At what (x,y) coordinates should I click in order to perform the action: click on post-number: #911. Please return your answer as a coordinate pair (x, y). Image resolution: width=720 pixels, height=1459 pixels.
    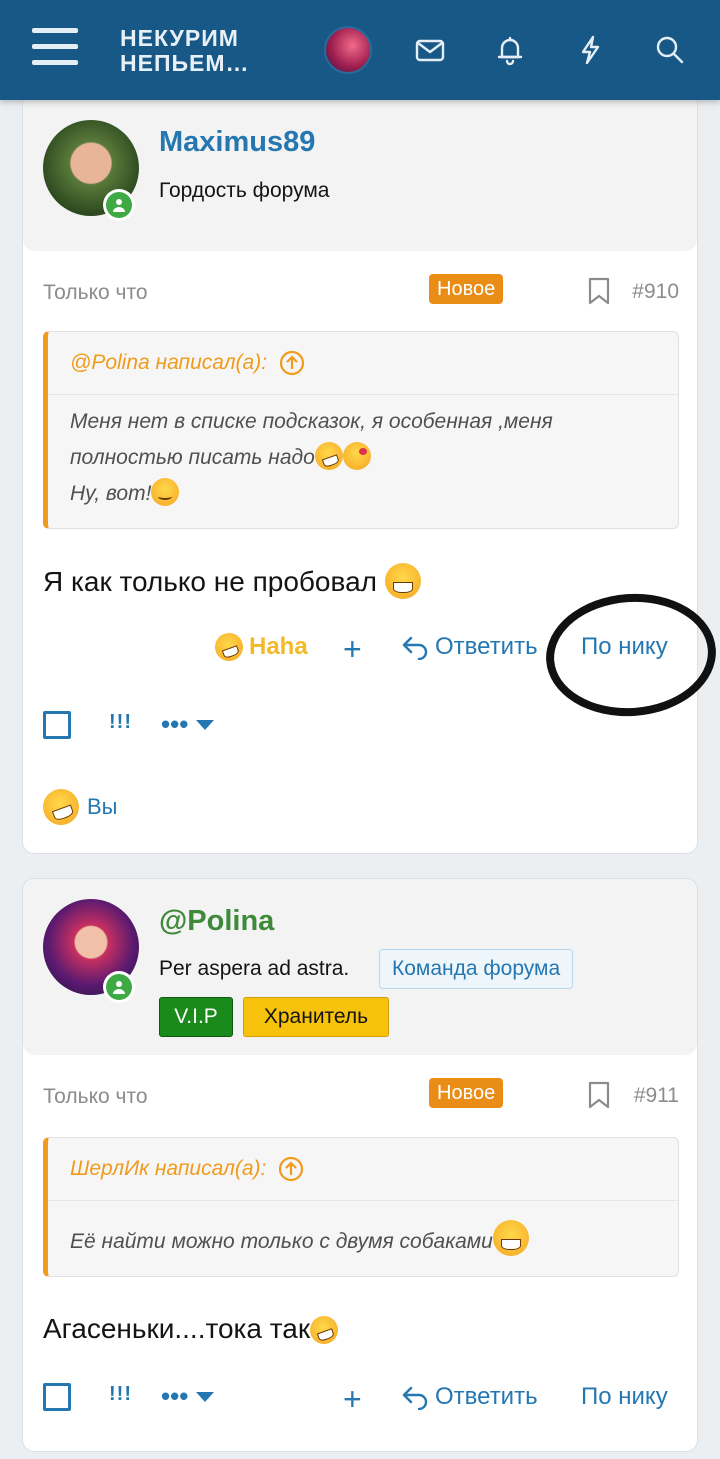
    Looking at the image, I should click on (656, 1096).